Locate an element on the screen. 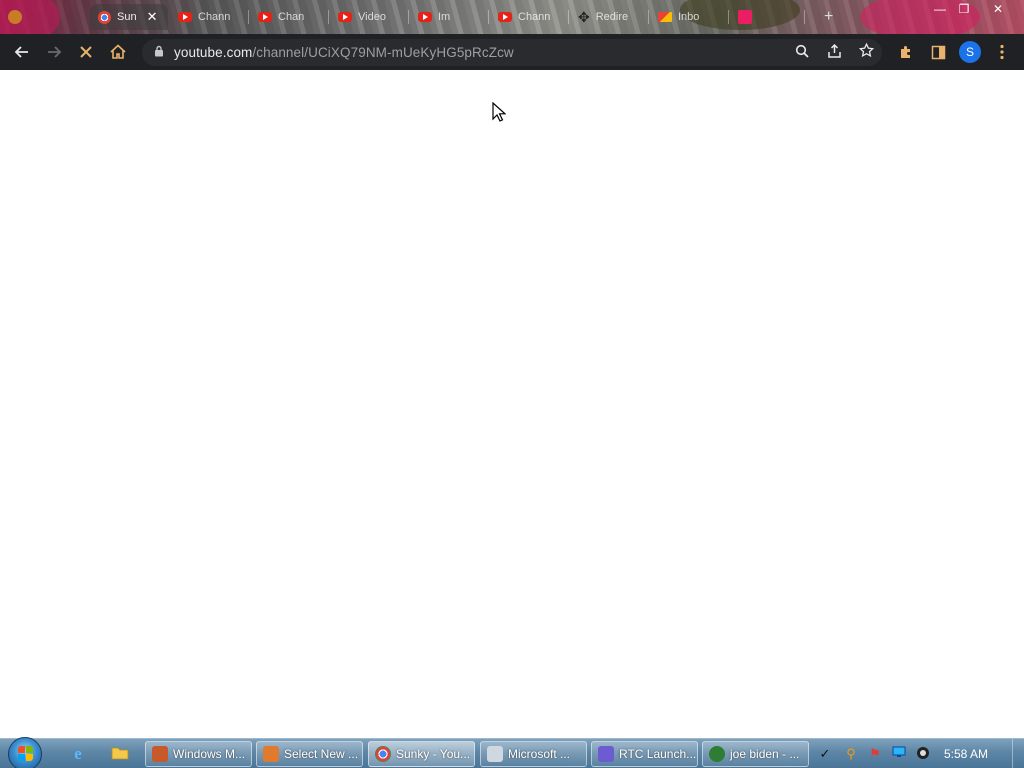  url-host: youtube.com is located at coordinates (213, 52).